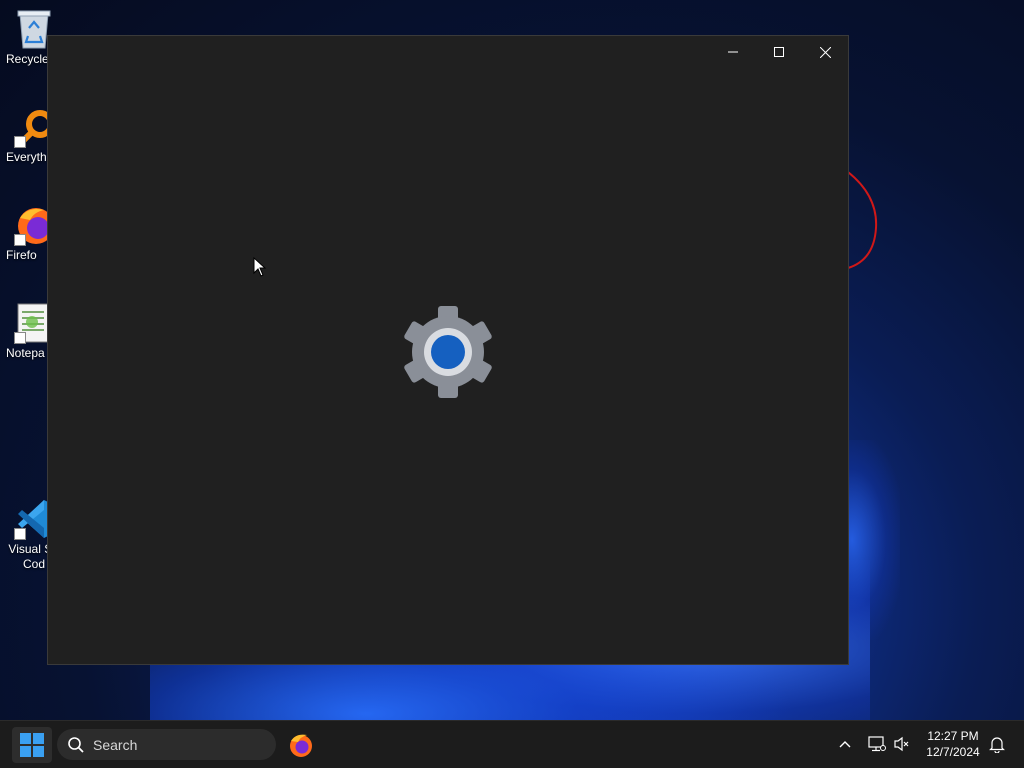  What do you see at coordinates (260, 267) in the screenshot?
I see `mouse-cursor-icon` at bounding box center [260, 267].